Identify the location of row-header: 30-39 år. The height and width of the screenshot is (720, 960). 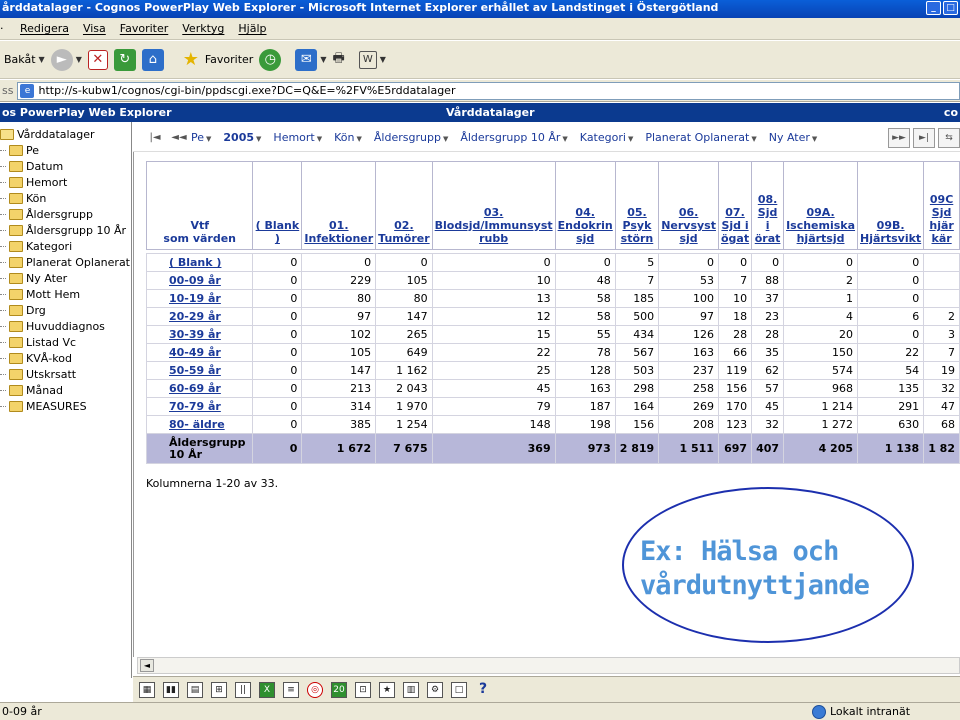
(200, 334).